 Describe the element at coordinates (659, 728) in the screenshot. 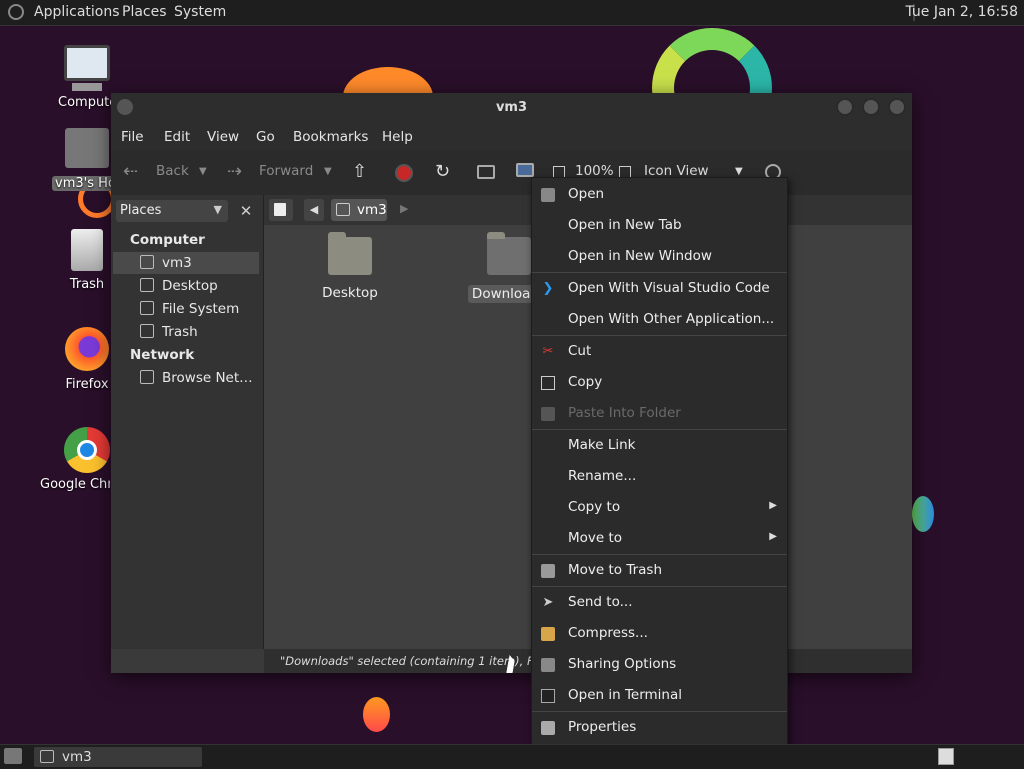

I see `menu-item-properties: Properties` at that location.